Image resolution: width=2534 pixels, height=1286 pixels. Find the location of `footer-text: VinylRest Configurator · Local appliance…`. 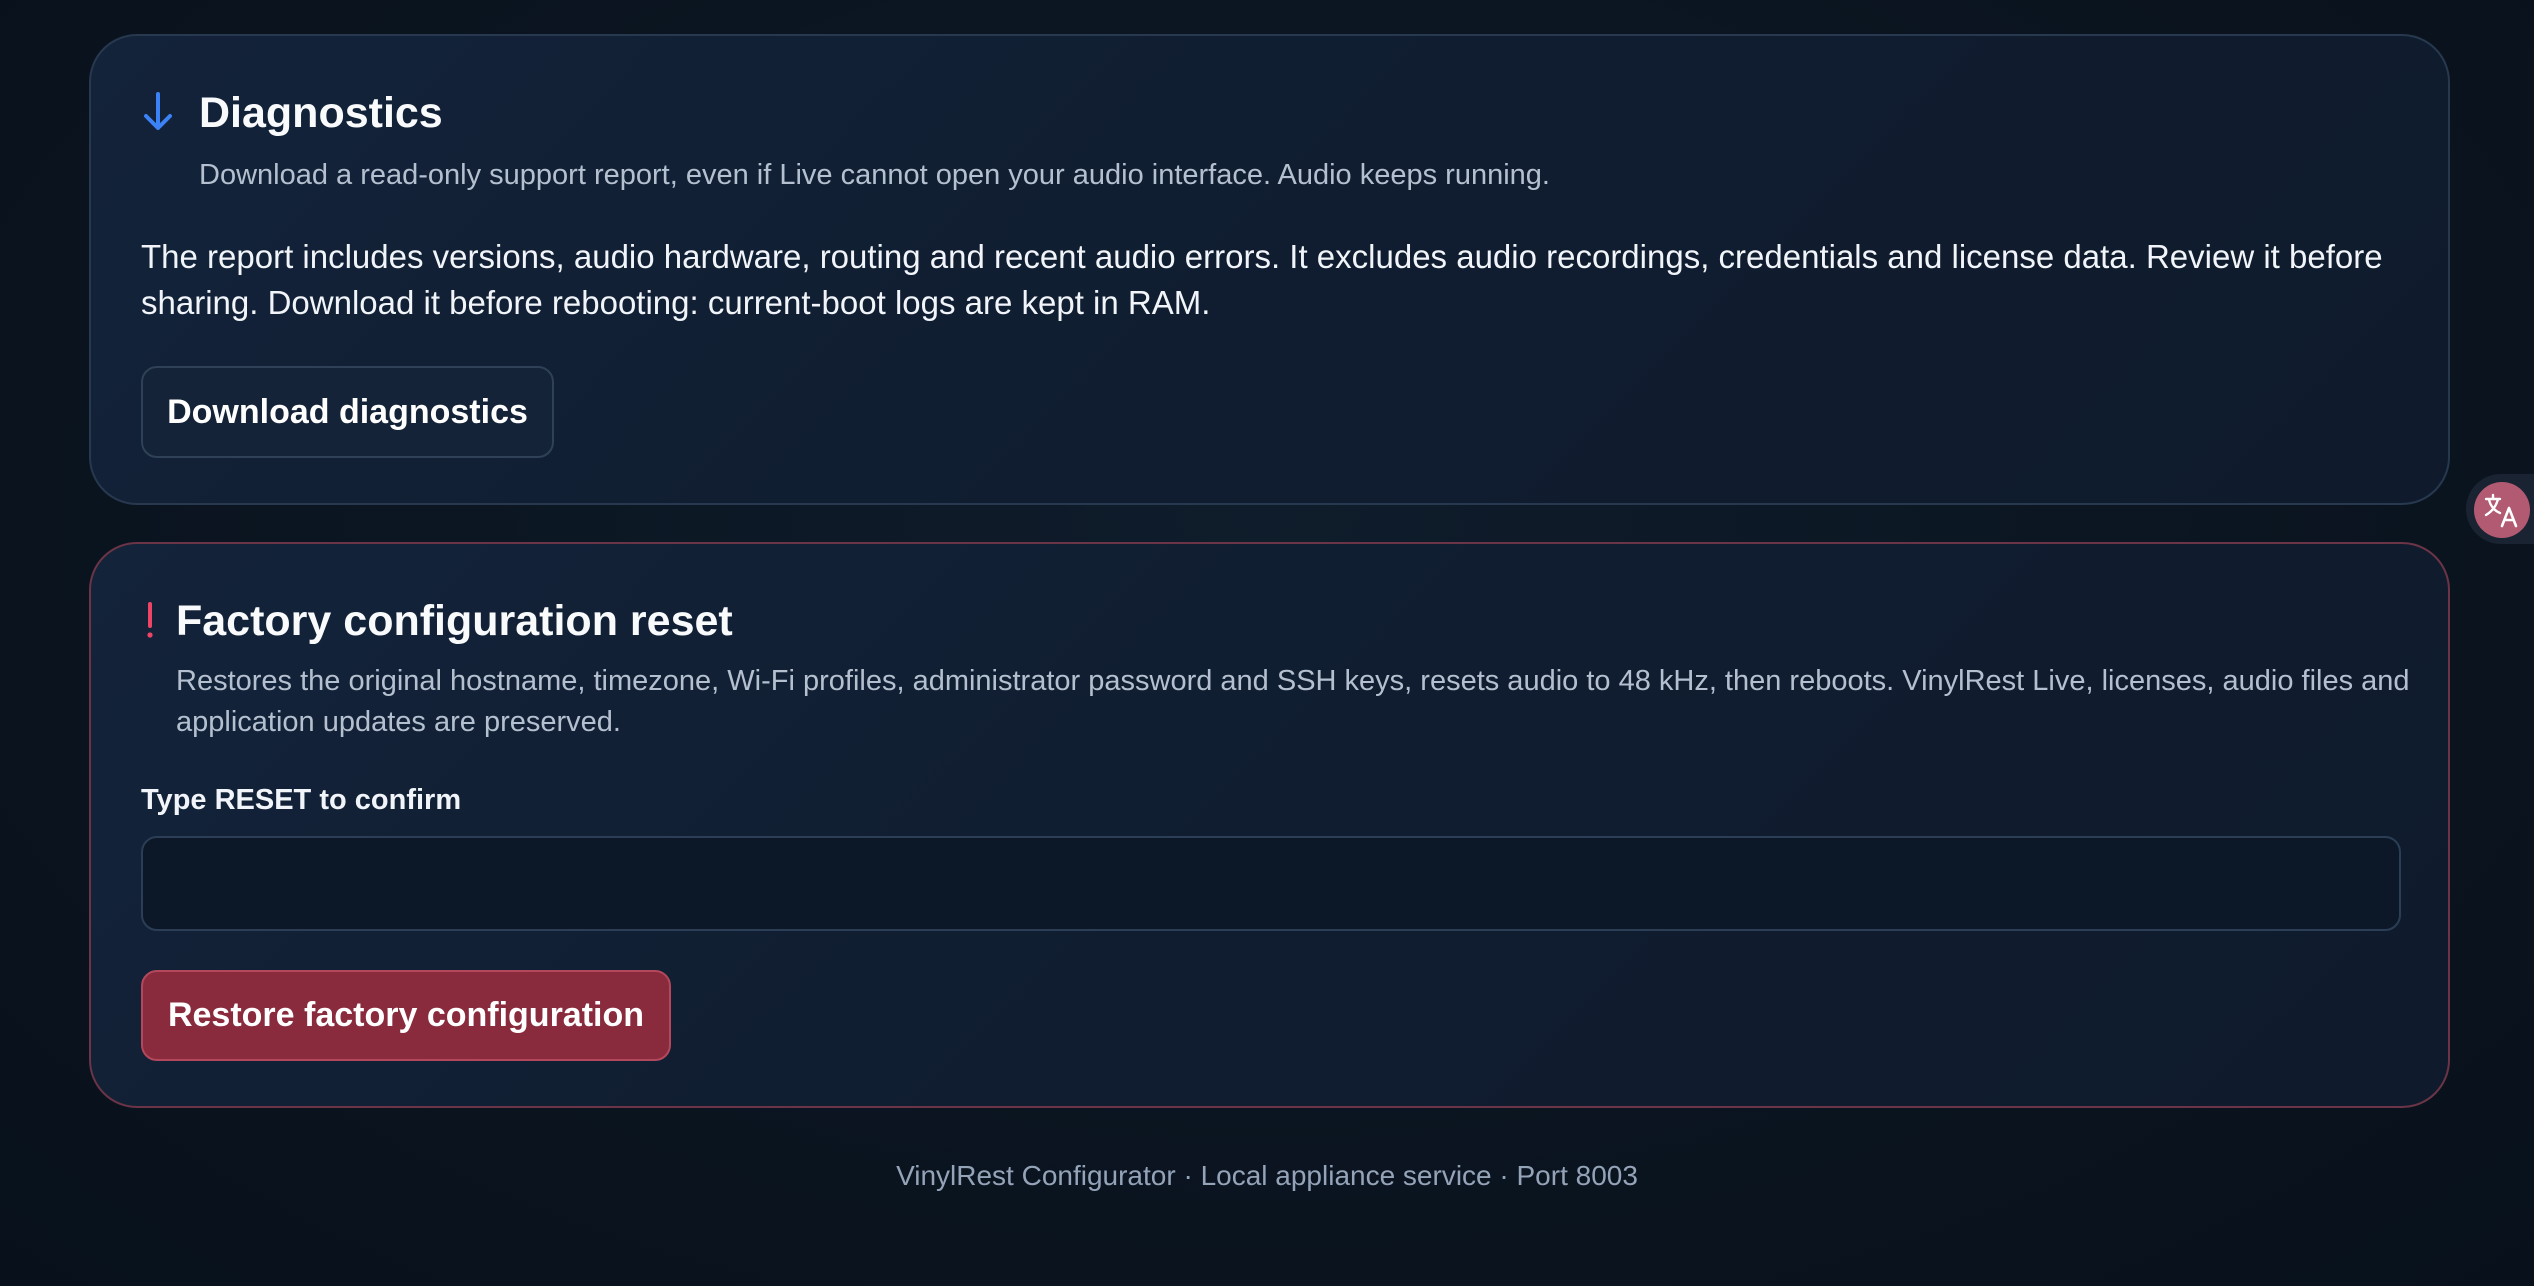

footer-text: VinylRest Configurator · Local appliance… is located at coordinates (1267, 1175).